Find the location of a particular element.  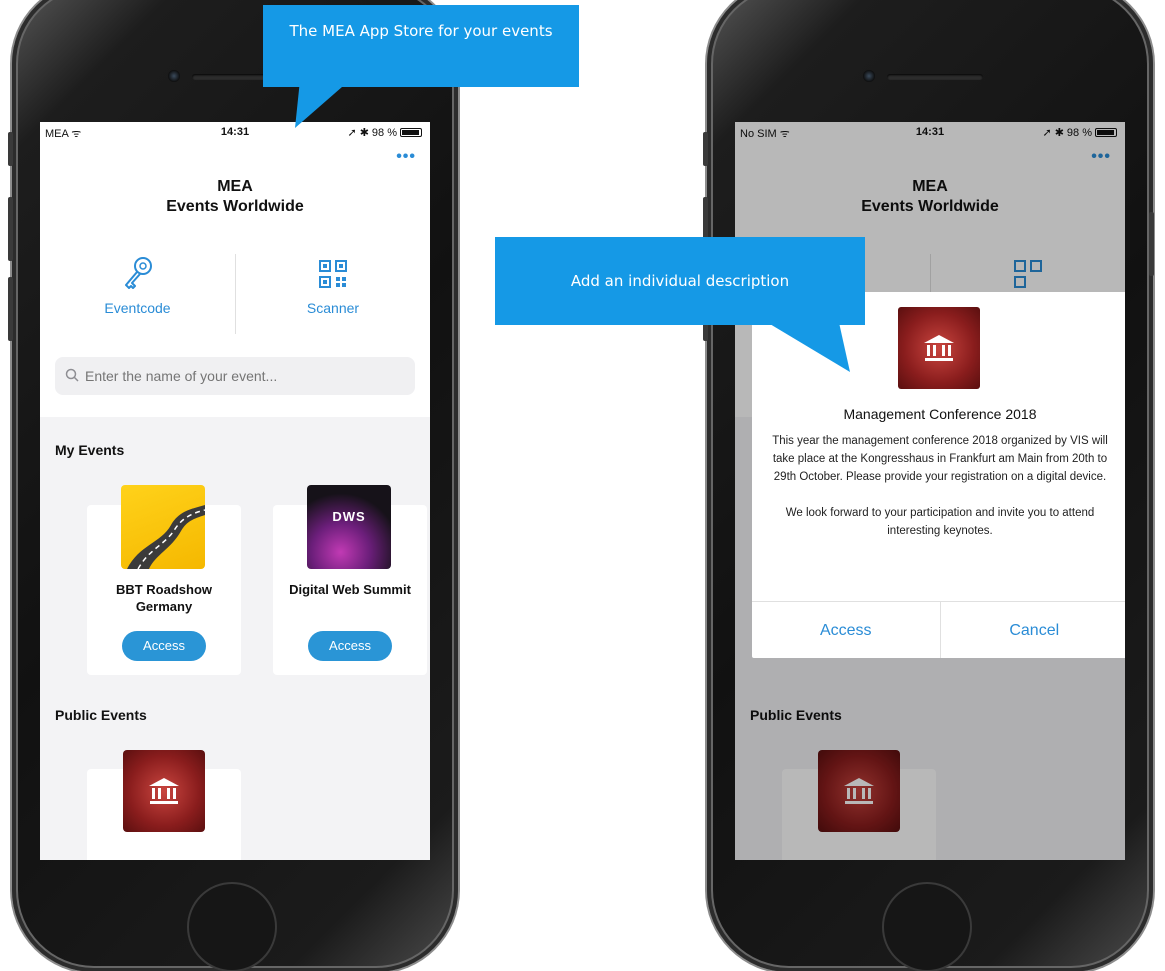

search-input is located at coordinates (235, 376).